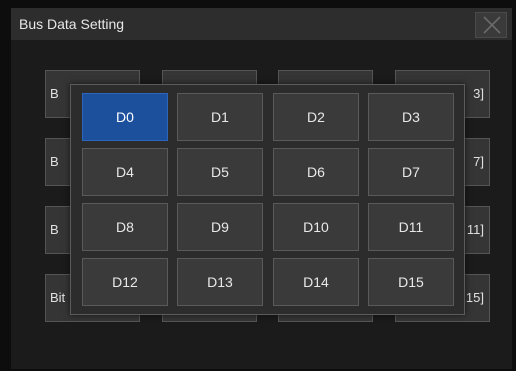 The height and width of the screenshot is (371, 516). I want to click on channel-option-d14: D14, so click(316, 282).